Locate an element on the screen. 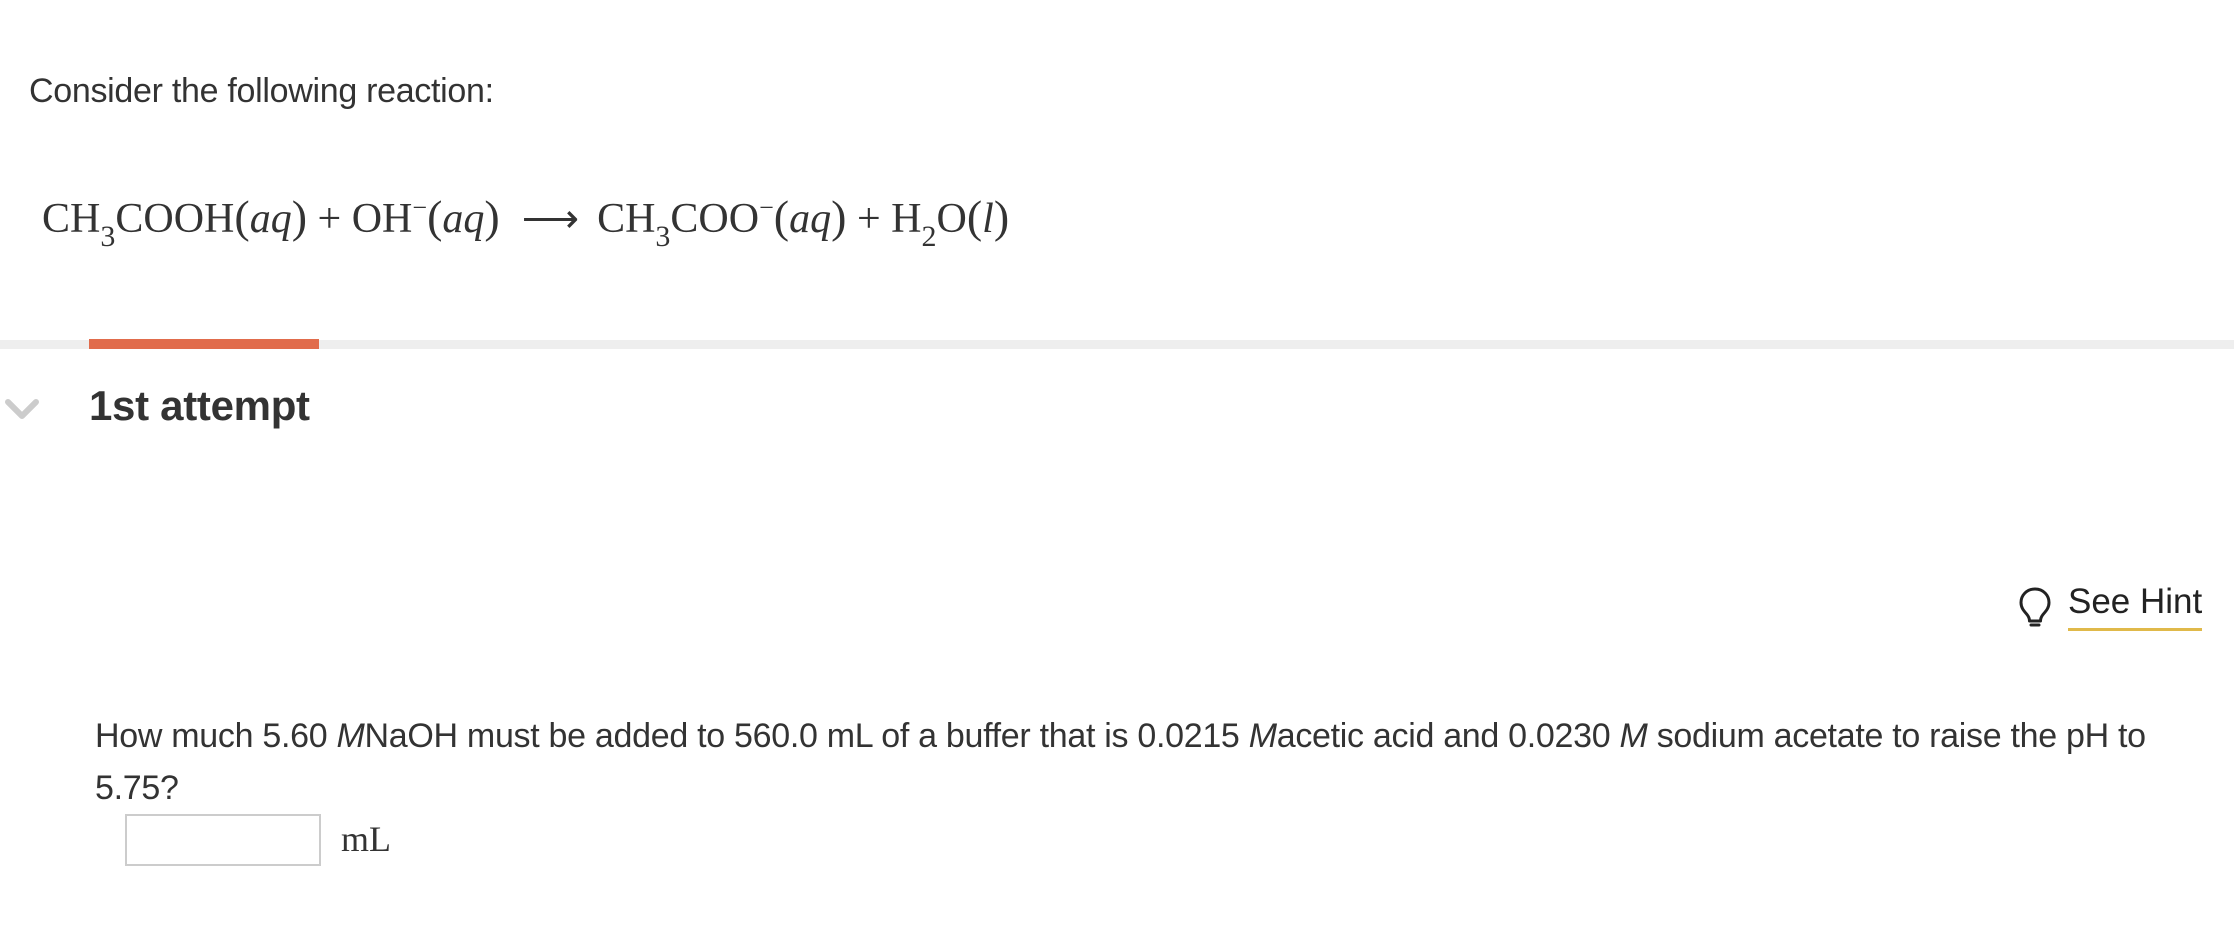 This screenshot has height=942, width=2234. answer-unit: mL is located at coordinates (366, 839).